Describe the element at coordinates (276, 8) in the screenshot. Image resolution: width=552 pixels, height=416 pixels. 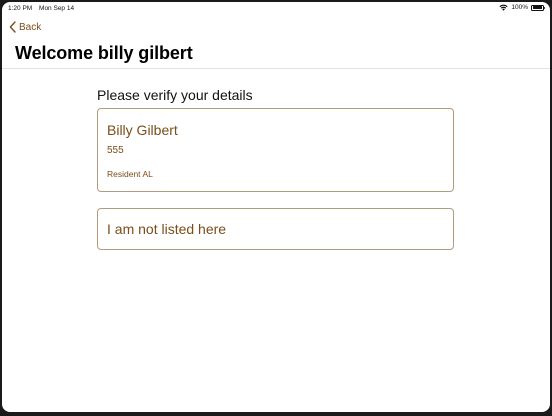
I see `status-bar: 1:20 PM Mon Sep 14 100%` at that location.